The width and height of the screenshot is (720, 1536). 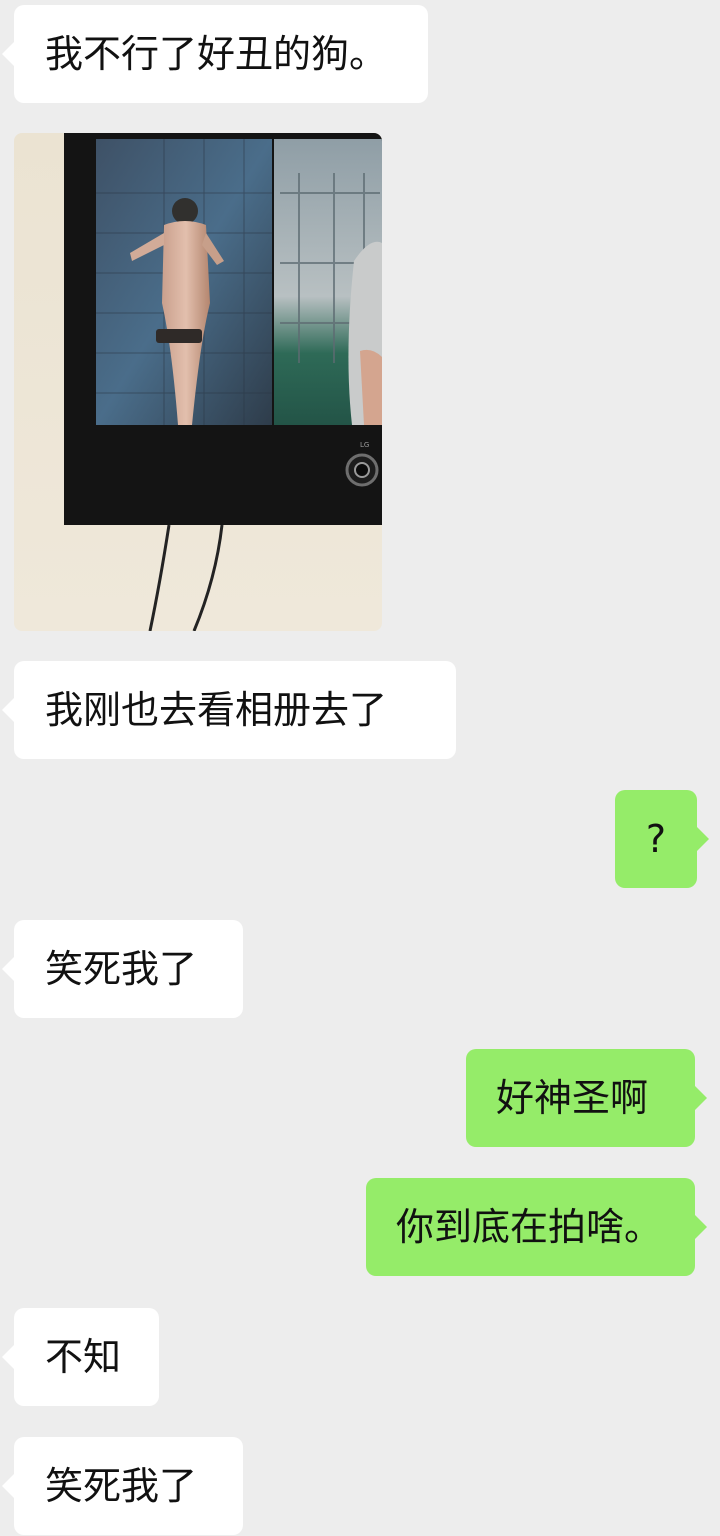 I want to click on svg-text: LG, so click(x=364, y=445).